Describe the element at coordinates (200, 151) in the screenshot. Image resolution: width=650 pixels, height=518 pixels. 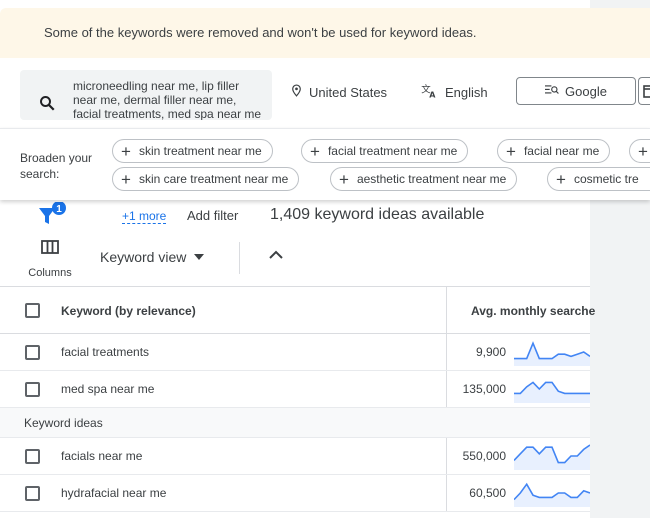
I see `chip-label: skin treatment near me` at that location.